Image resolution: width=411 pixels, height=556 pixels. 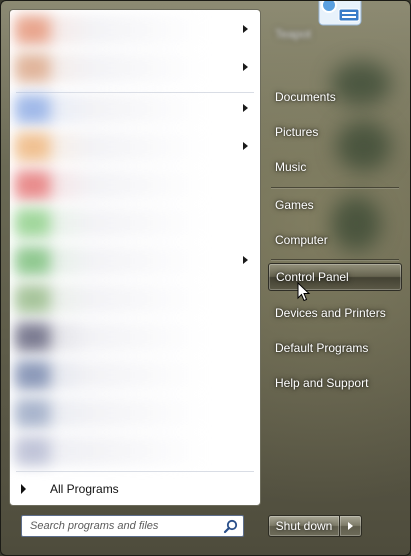 I want to click on mouse-cursor-icon, so click(x=304, y=292).